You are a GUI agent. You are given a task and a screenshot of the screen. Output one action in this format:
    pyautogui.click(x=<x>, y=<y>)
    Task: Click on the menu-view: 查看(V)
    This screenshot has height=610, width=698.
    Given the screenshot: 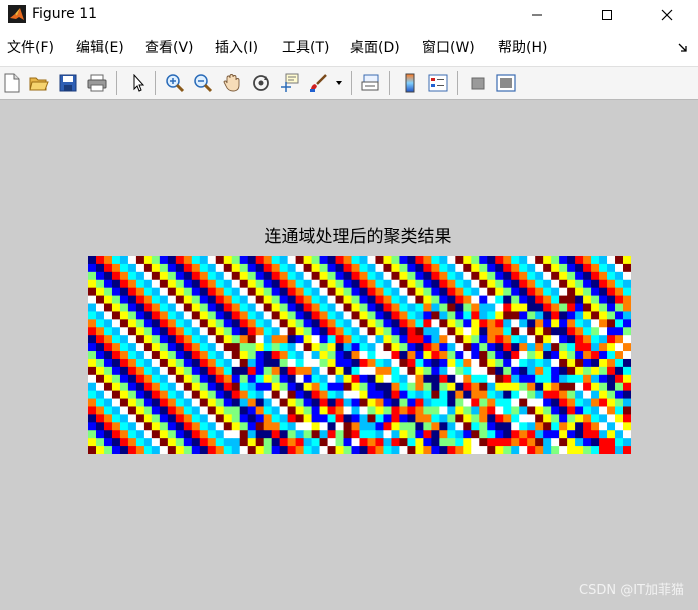 What is the action you would take?
    pyautogui.click(x=169, y=48)
    